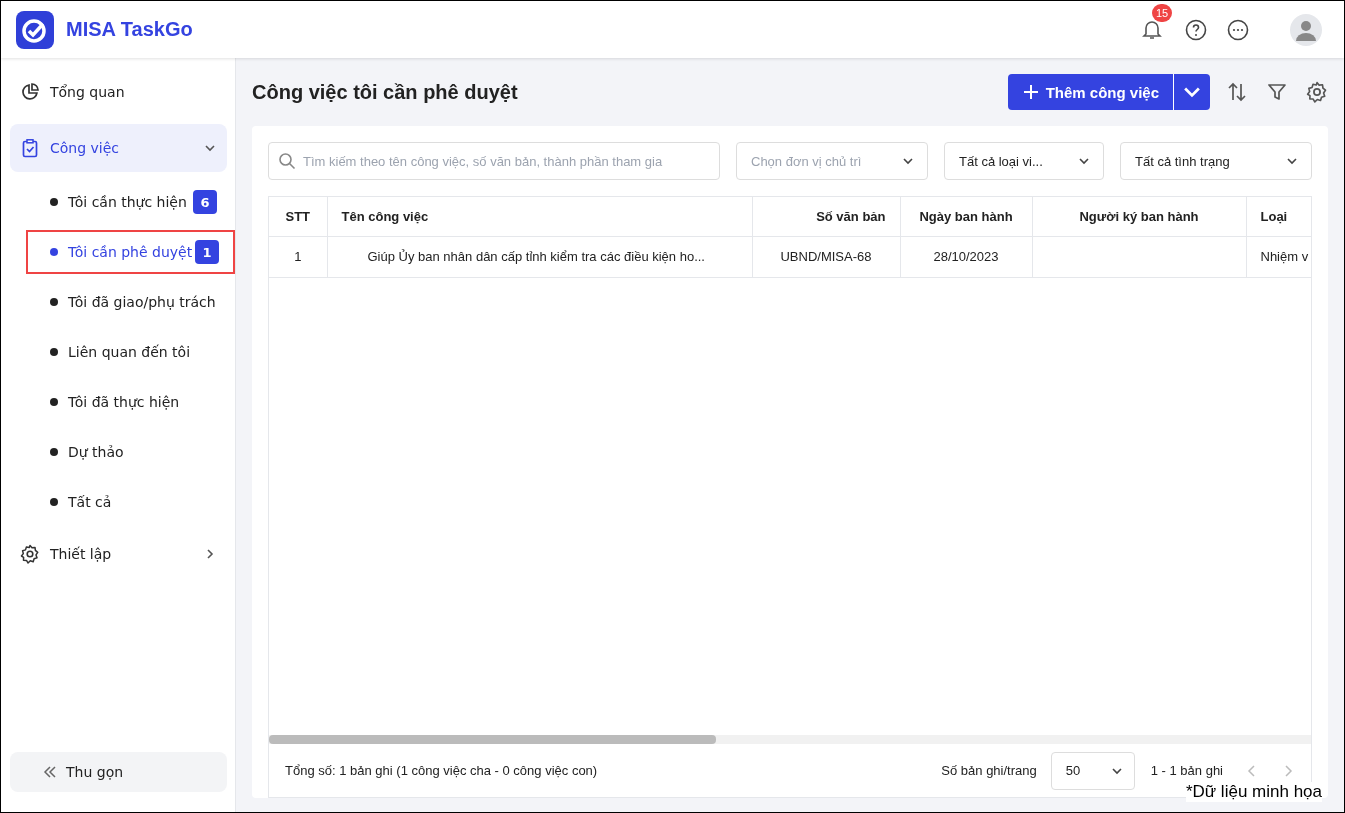 This screenshot has height=813, width=1345. What do you see at coordinates (118, 554) in the screenshot?
I see `sidebar-item: Thiết lập` at bounding box center [118, 554].